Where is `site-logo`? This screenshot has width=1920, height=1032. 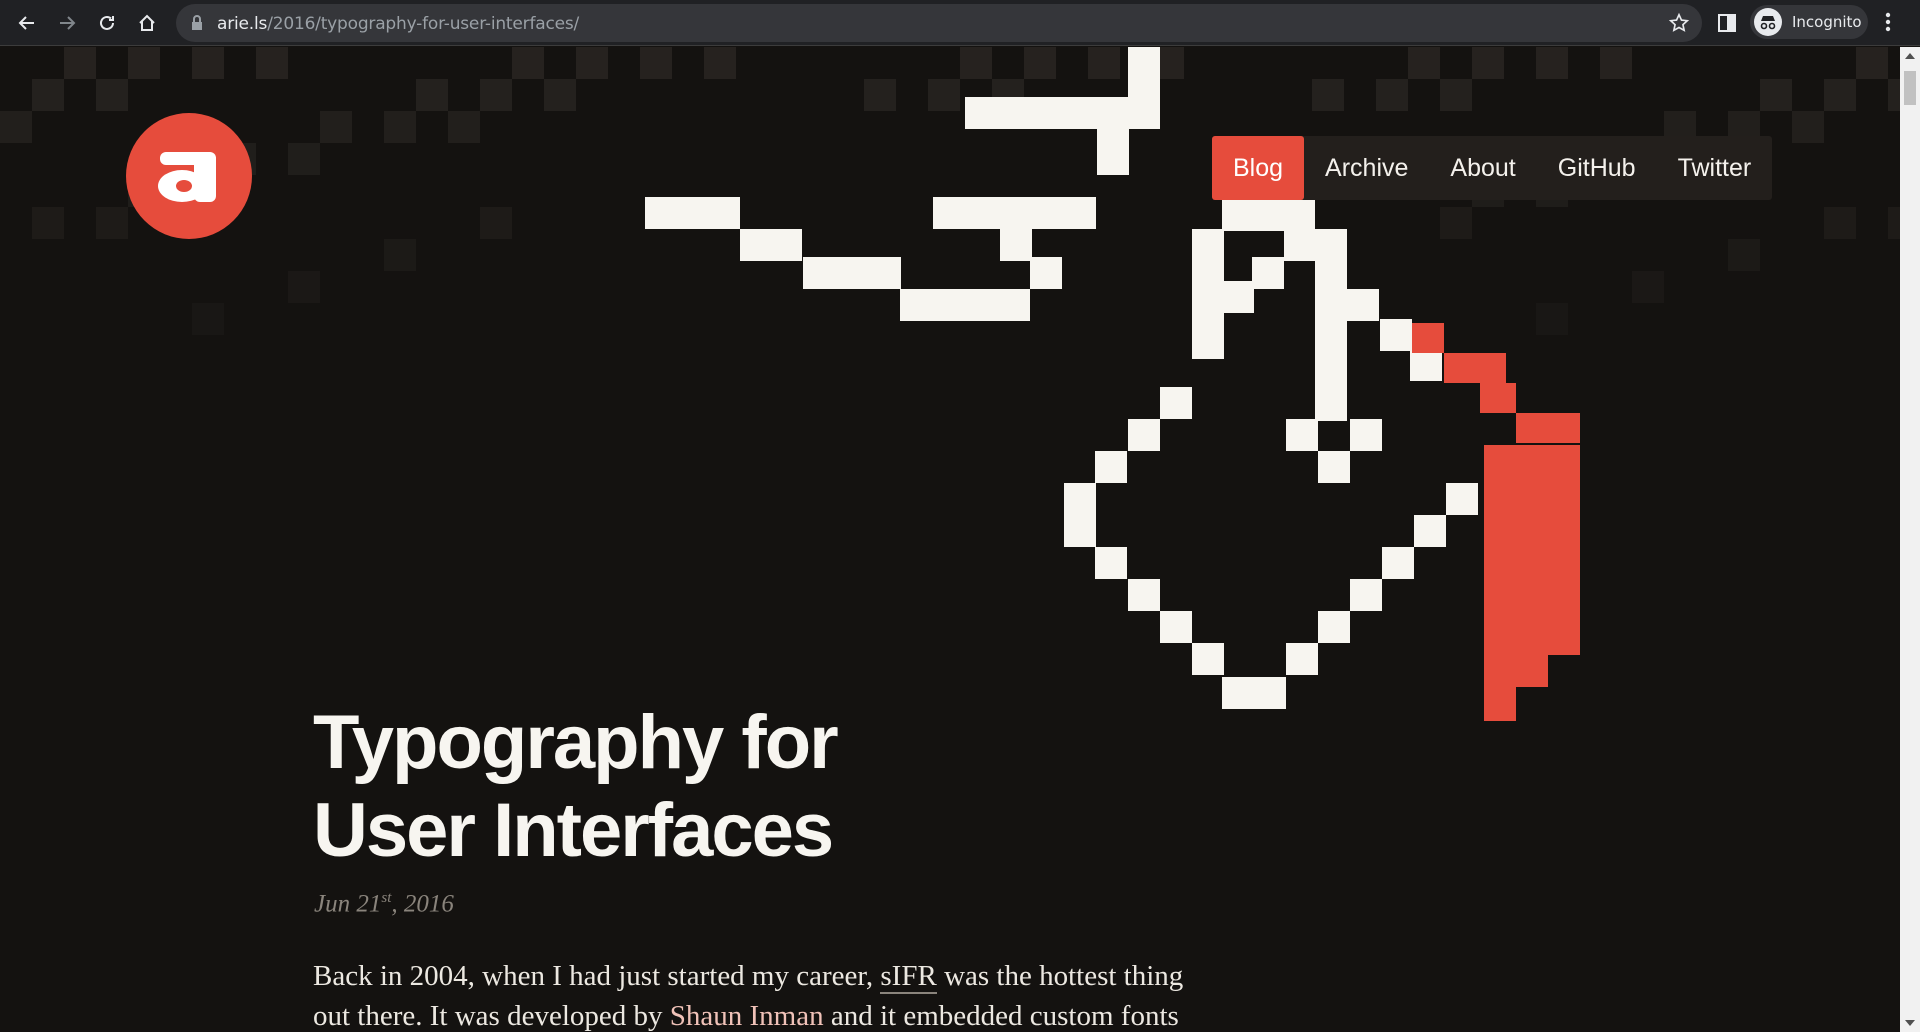 site-logo is located at coordinates (189, 176).